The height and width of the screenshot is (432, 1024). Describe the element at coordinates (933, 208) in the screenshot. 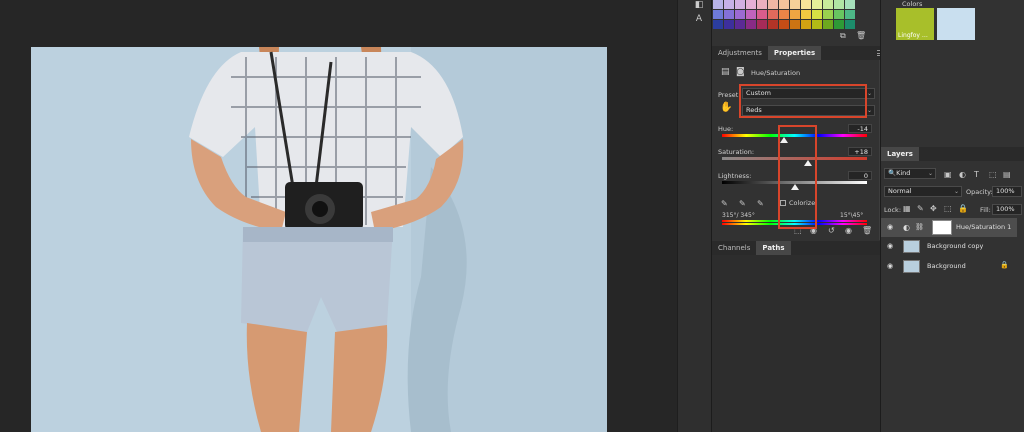

I see `lock-position-icon: ✥` at that location.